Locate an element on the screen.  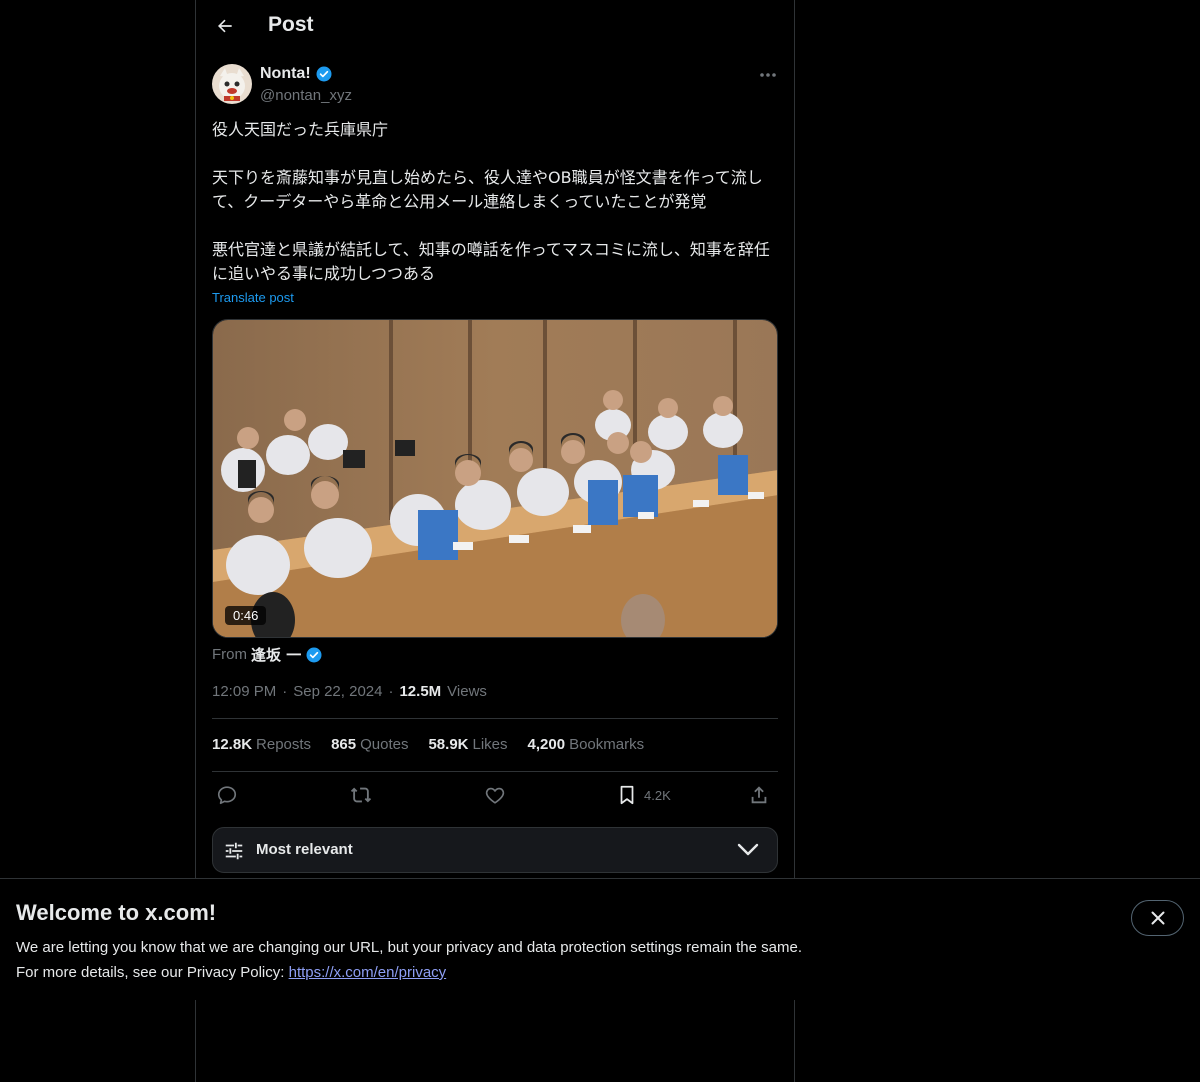
post-date: Sep 22, 2024 is located at coordinates (337, 691).